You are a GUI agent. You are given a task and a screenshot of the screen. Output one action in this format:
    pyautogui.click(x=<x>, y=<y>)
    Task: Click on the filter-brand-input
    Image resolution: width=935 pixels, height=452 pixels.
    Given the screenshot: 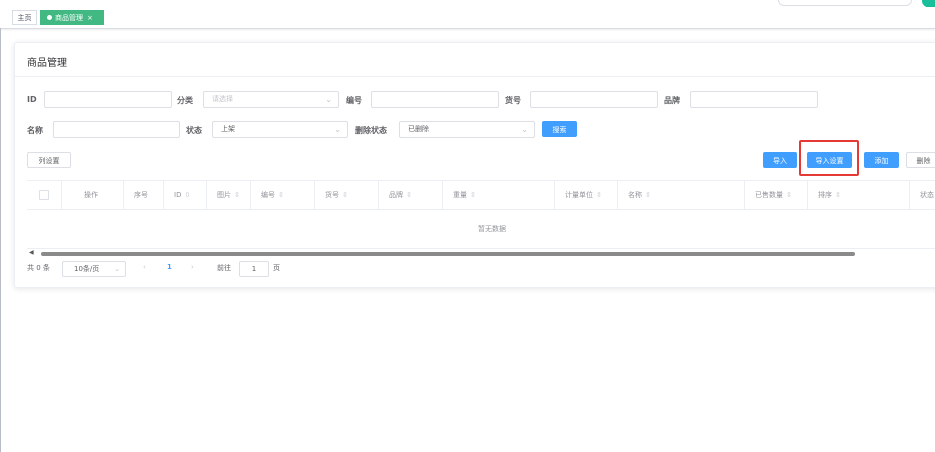 What is the action you would take?
    pyautogui.click(x=754, y=99)
    